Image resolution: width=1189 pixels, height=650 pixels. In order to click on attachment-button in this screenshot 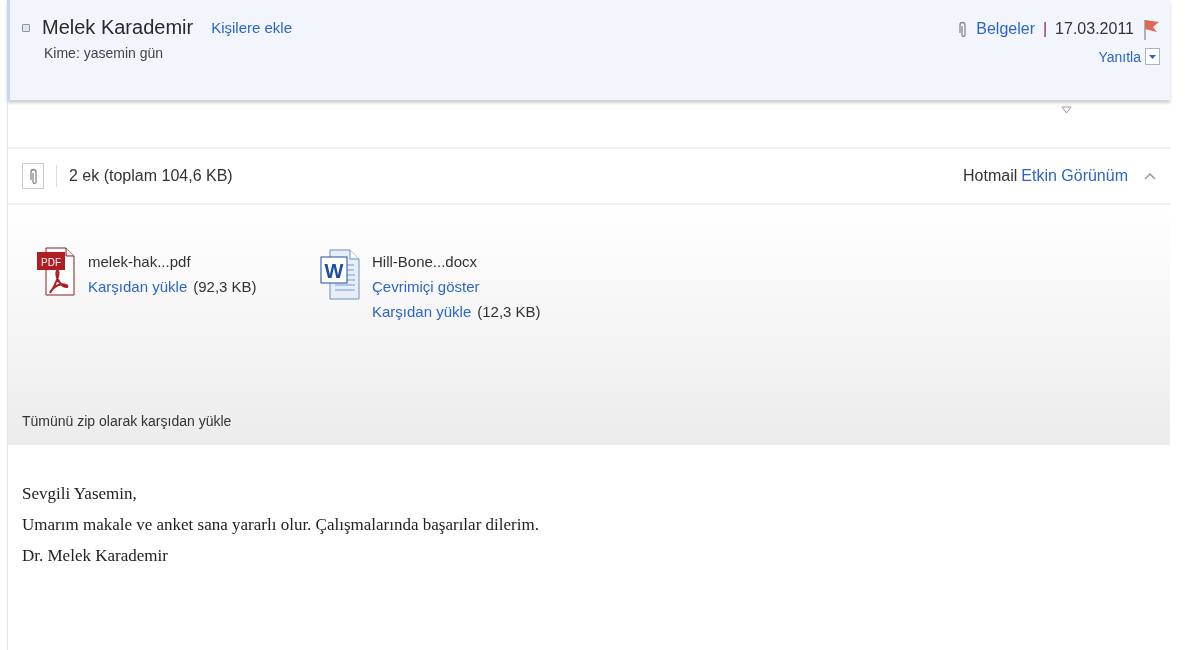, I will do `click(33, 176)`.